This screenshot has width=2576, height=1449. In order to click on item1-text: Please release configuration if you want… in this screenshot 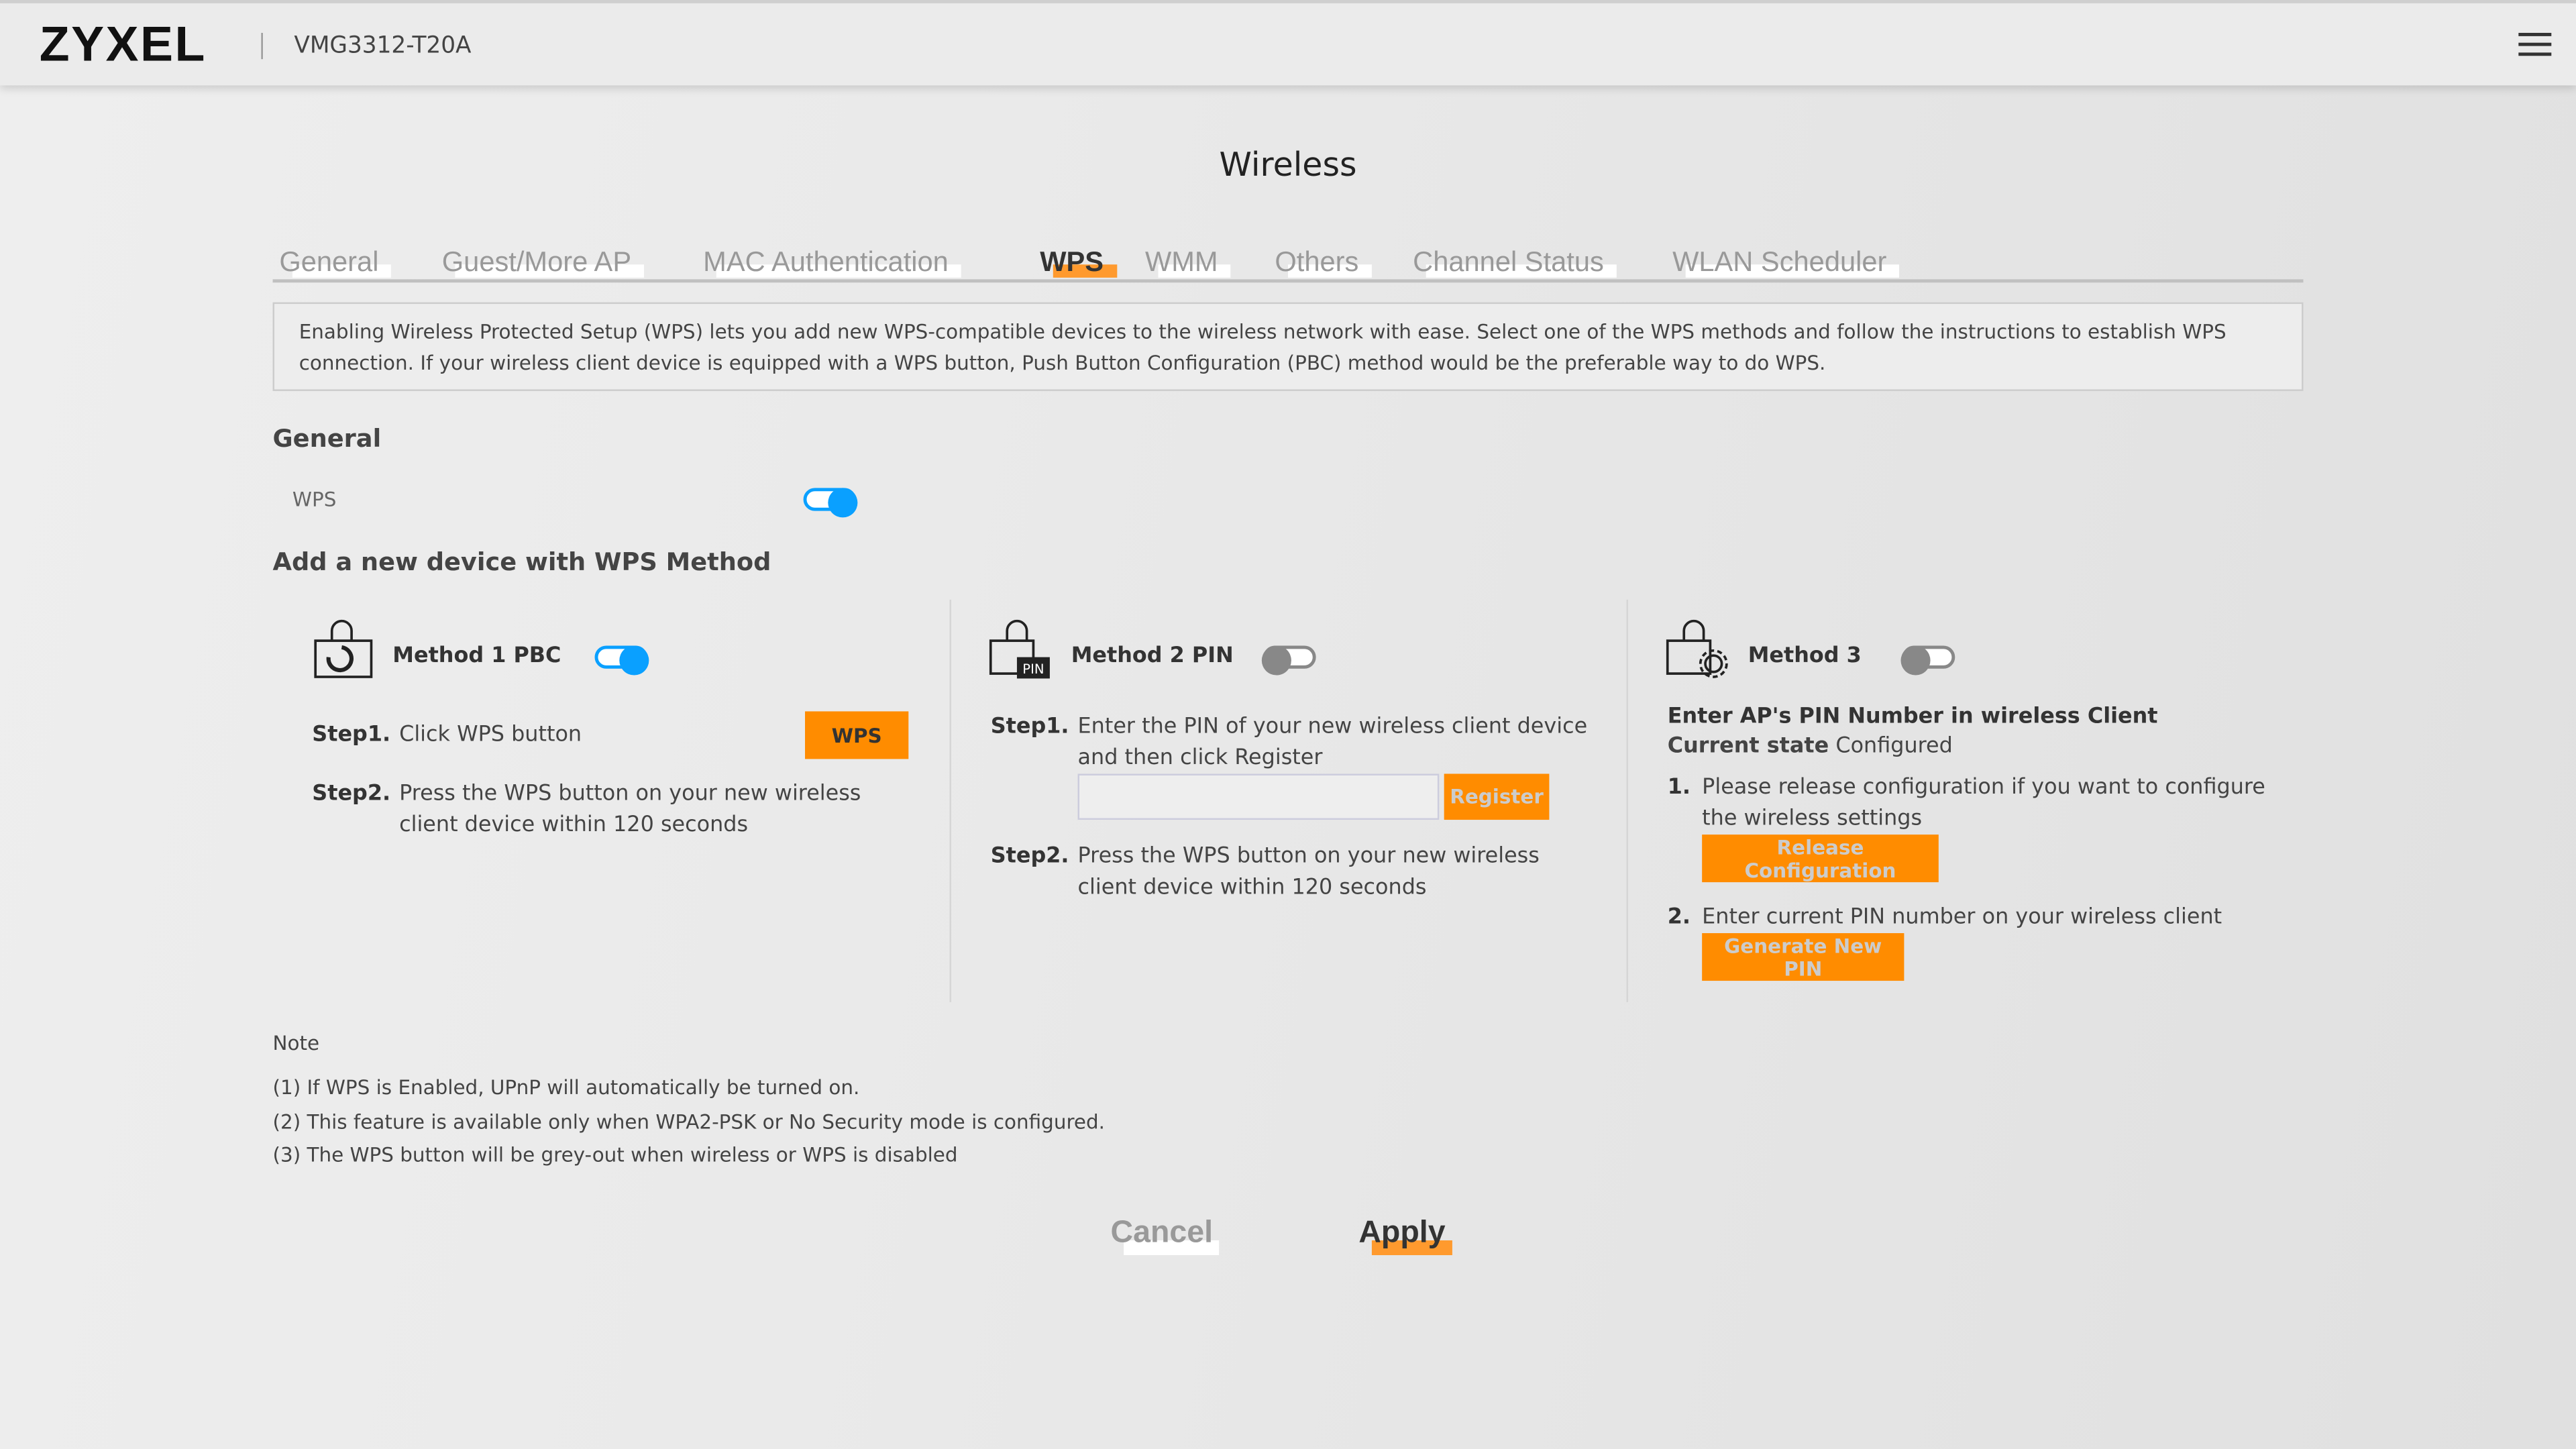, I will do `click(1983, 803)`.